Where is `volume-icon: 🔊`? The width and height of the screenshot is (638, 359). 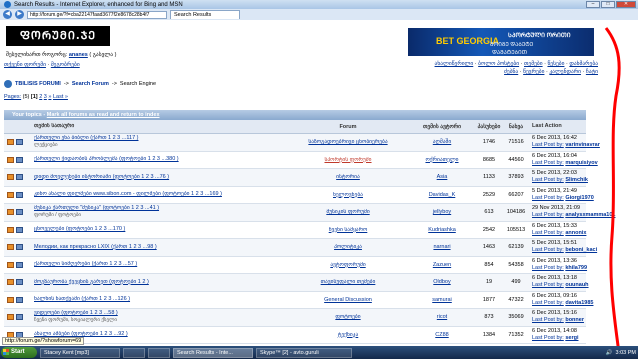
volume-icon: 🔊 is located at coordinates (609, 353).